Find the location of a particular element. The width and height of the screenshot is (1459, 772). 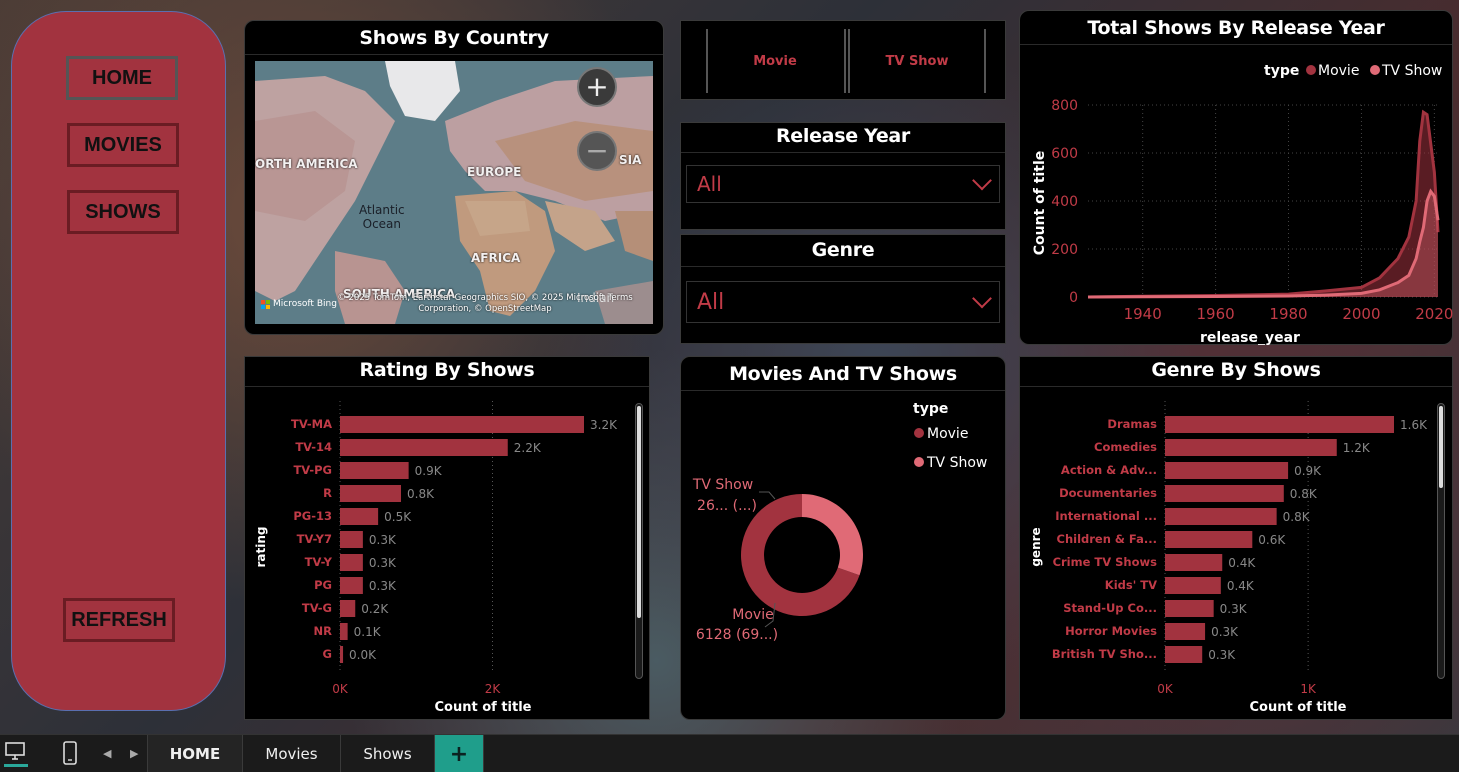

rating-category-label: PG-13 is located at coordinates (312, 516).